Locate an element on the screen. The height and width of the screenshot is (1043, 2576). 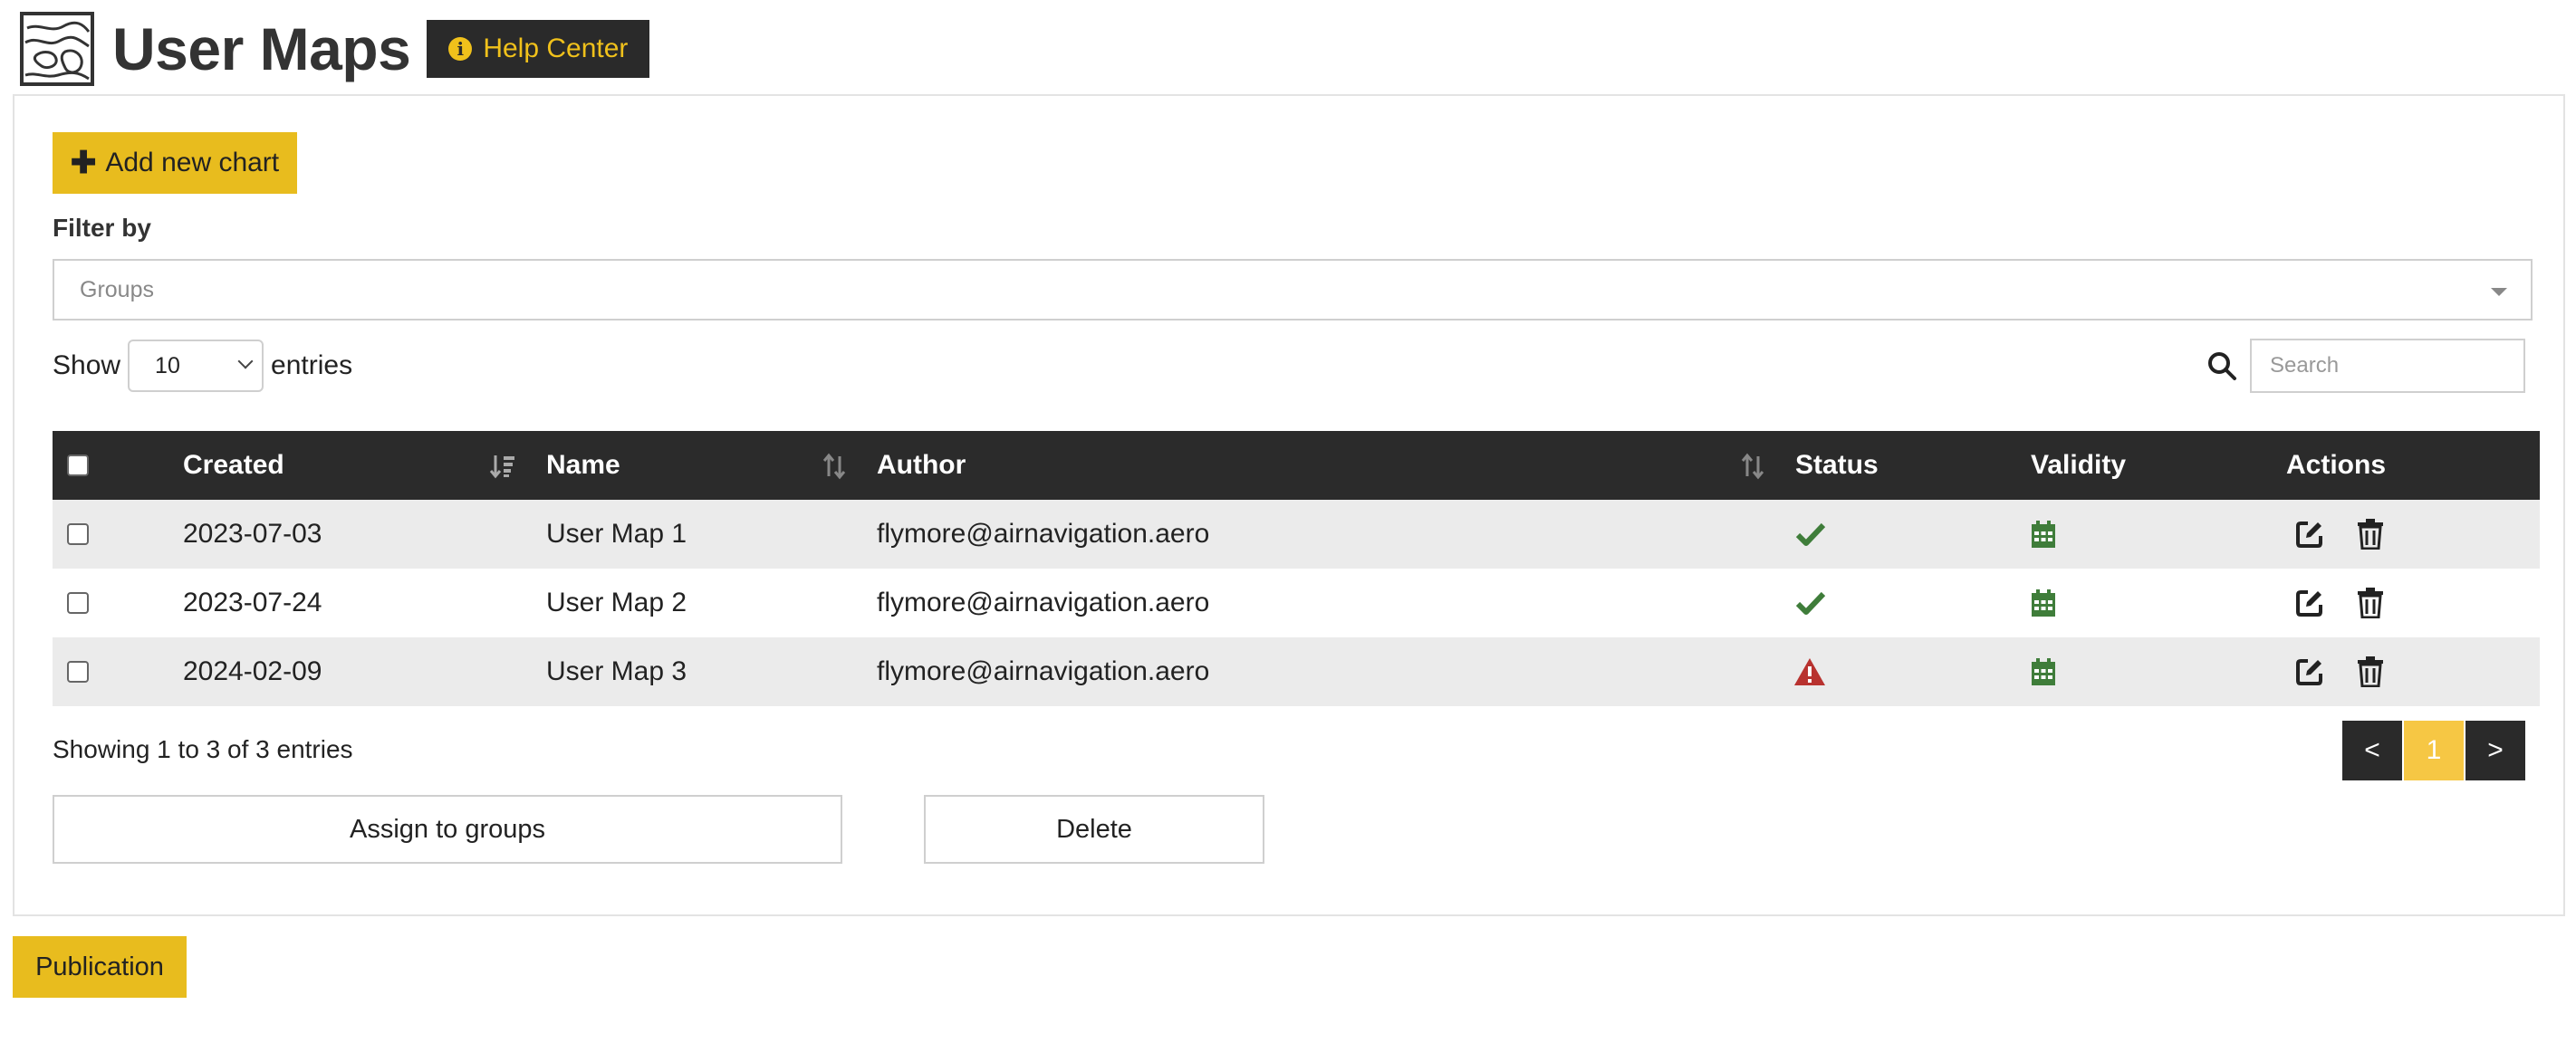
show-label: Show is located at coordinates (87, 365).